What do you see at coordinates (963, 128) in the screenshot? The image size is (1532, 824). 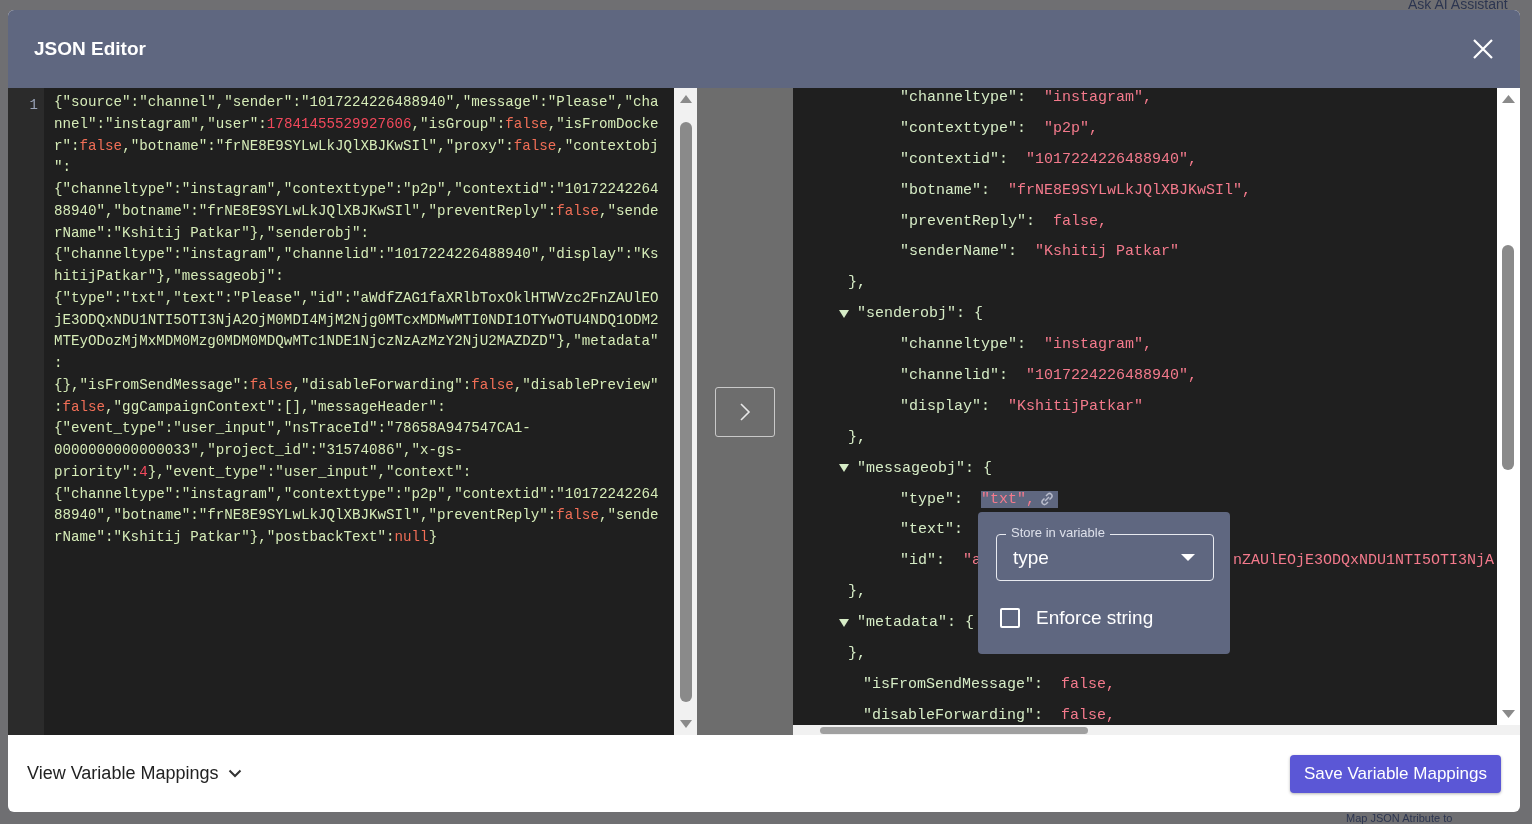 I see `json-key: "contexttype":` at bounding box center [963, 128].